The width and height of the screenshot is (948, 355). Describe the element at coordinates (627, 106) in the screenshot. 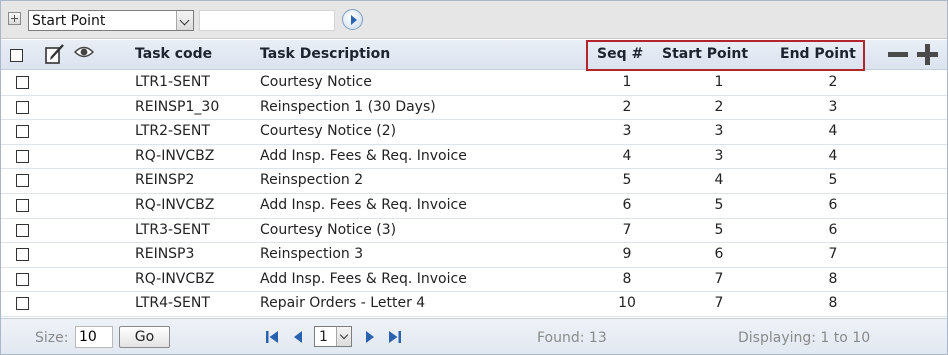

I see `cell-seq: 2` at that location.